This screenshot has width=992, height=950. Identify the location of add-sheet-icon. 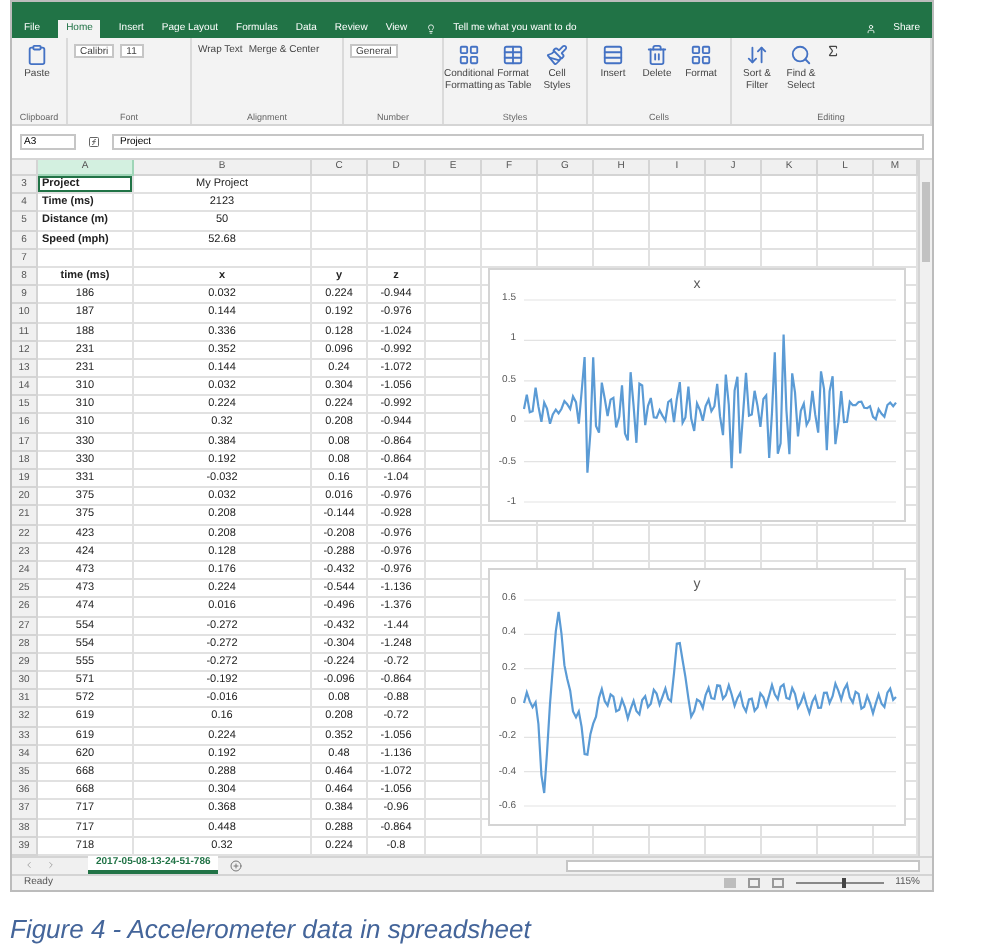
(236, 865).